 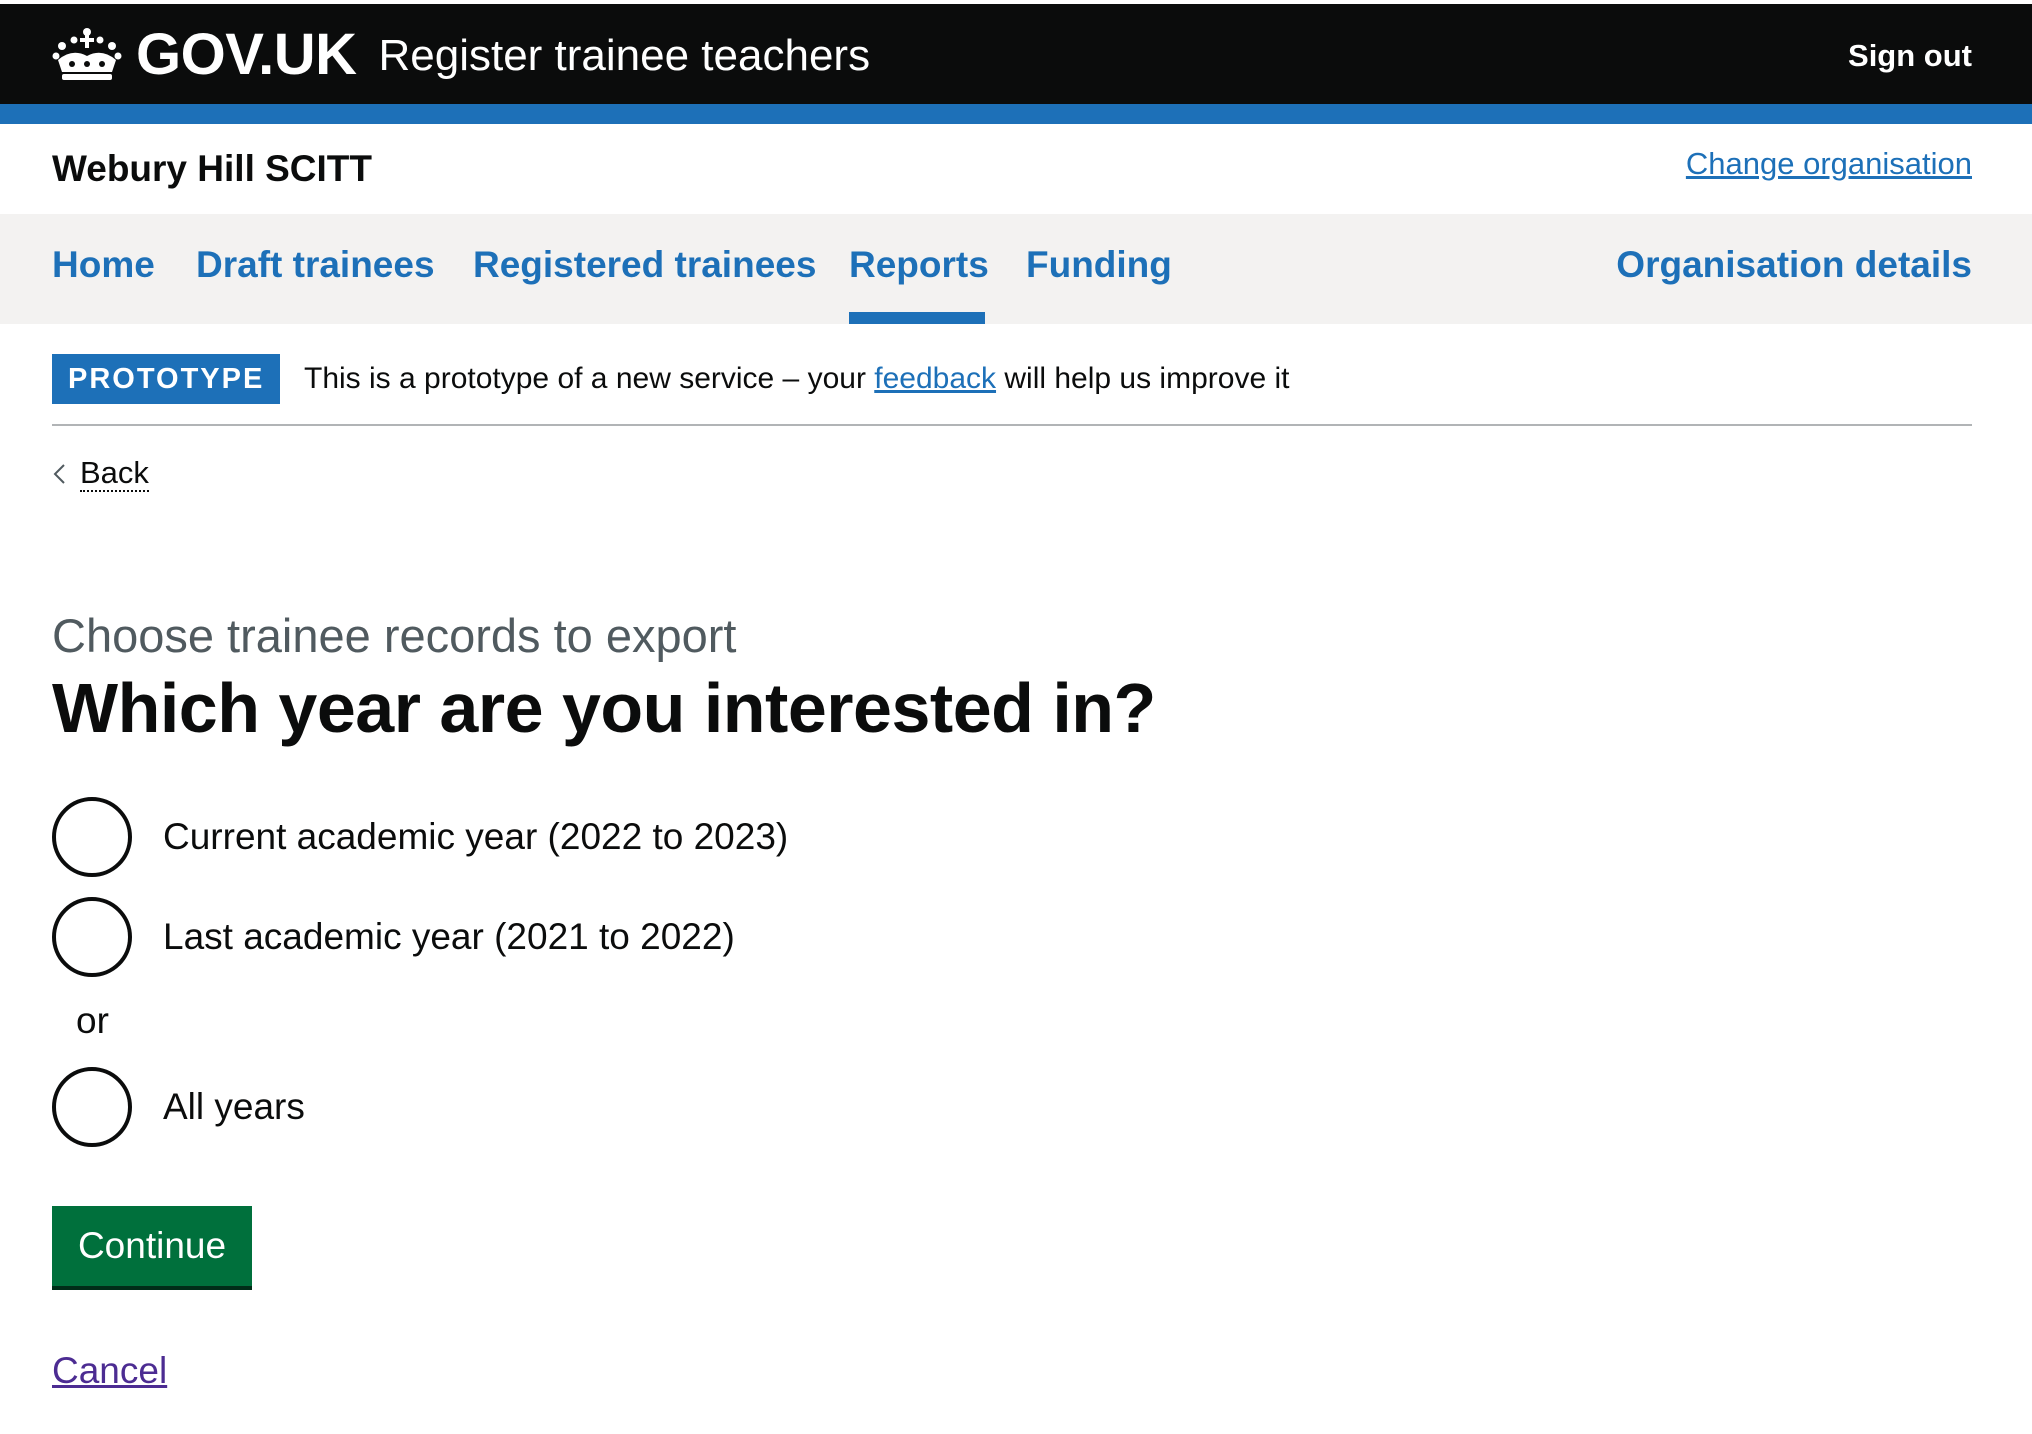 I want to click on radio-last-academic-year: Last academic year (2021 to 2022), so click(x=393, y=937).